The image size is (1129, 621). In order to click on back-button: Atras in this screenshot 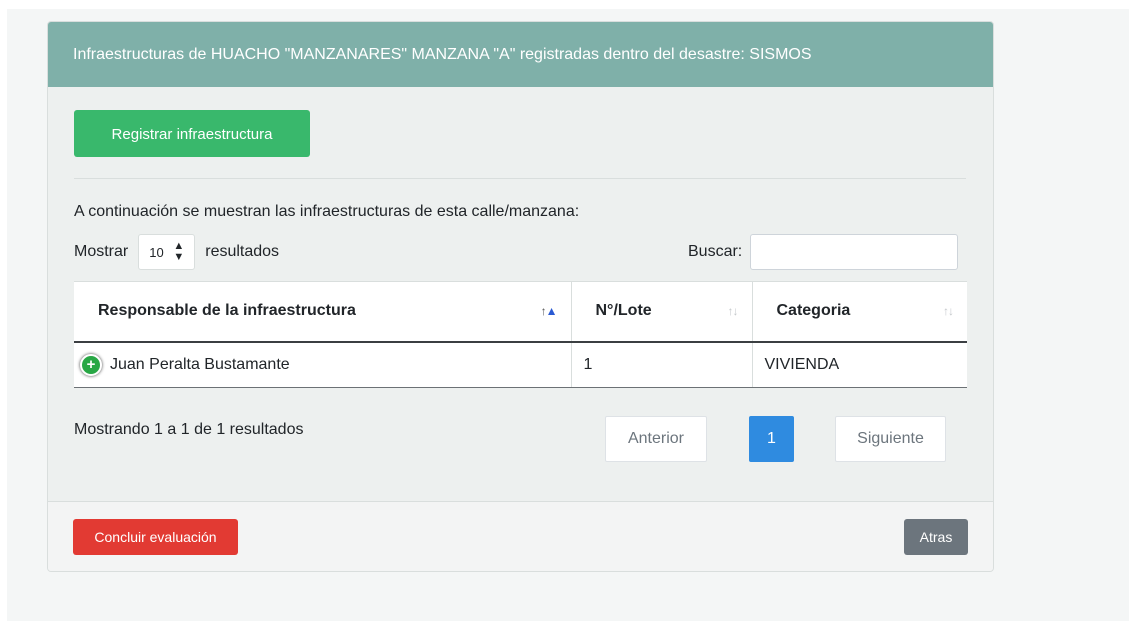, I will do `click(936, 537)`.